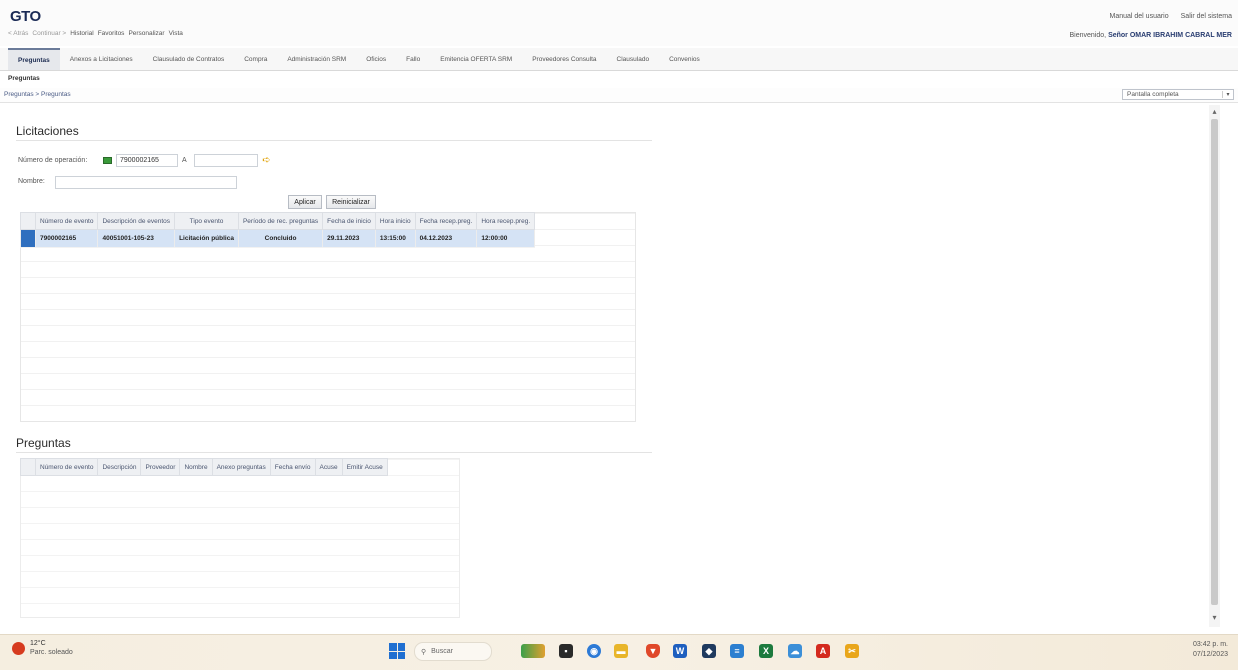 Image resolution: width=1238 pixels, height=670 pixels. Describe the element at coordinates (81, 33) in the screenshot. I see `history-link: Historial` at that location.